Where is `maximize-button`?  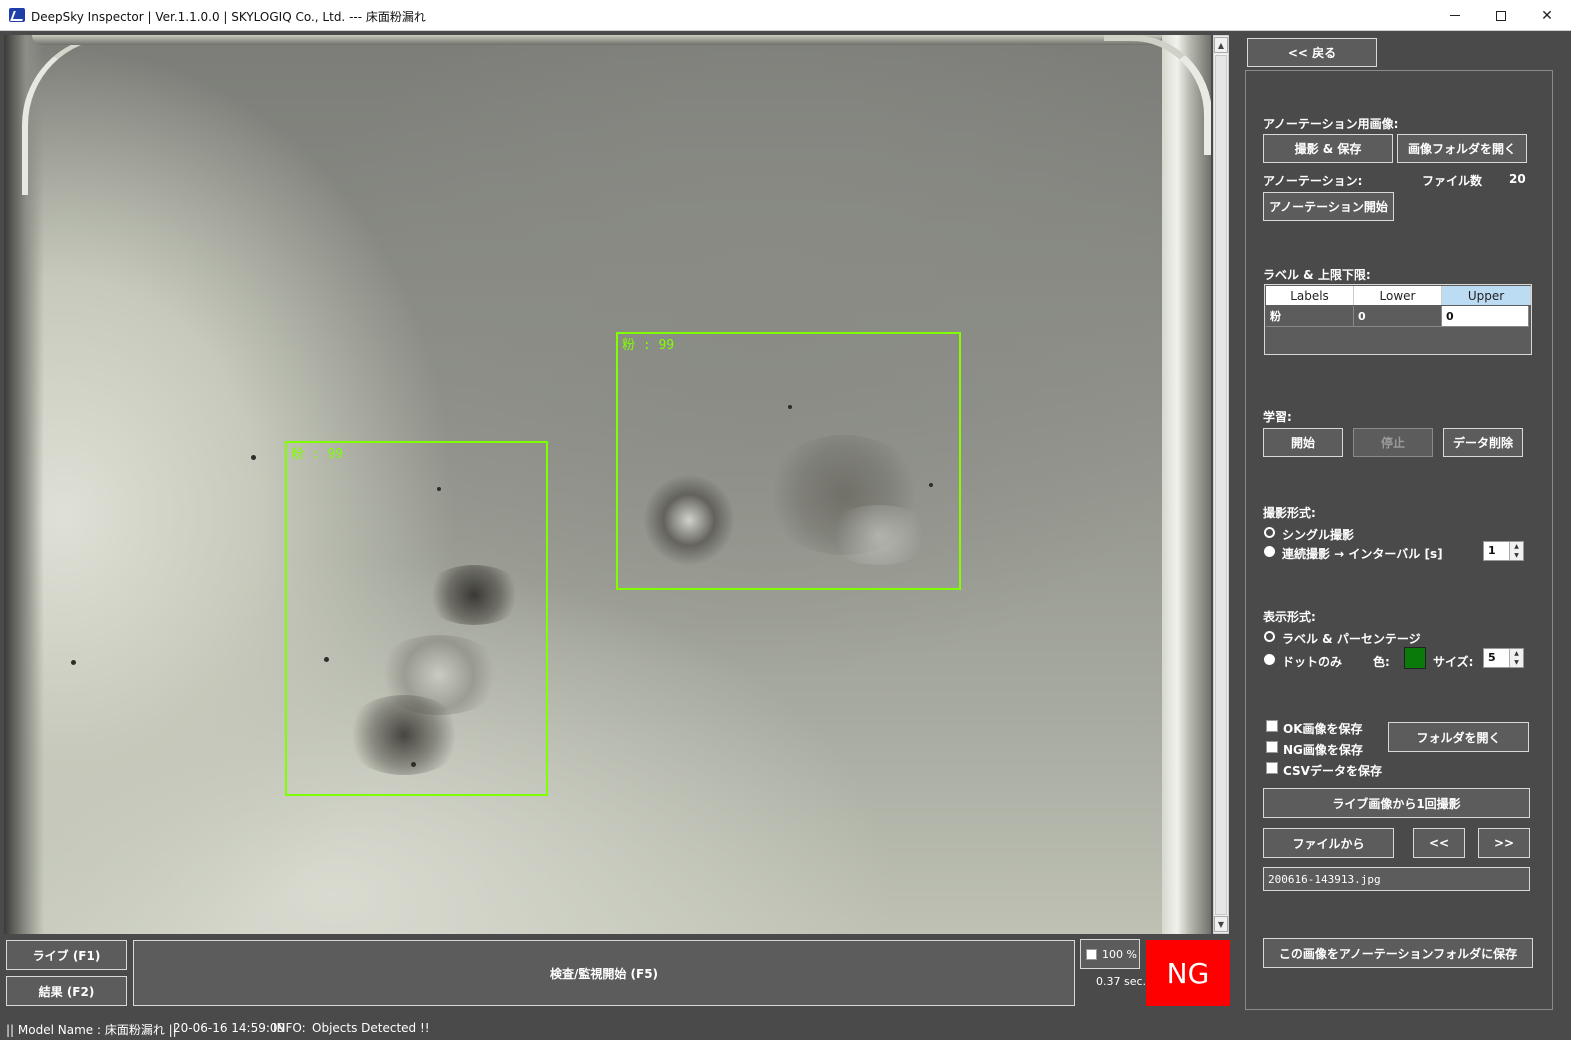 maximize-button is located at coordinates (1501, 15).